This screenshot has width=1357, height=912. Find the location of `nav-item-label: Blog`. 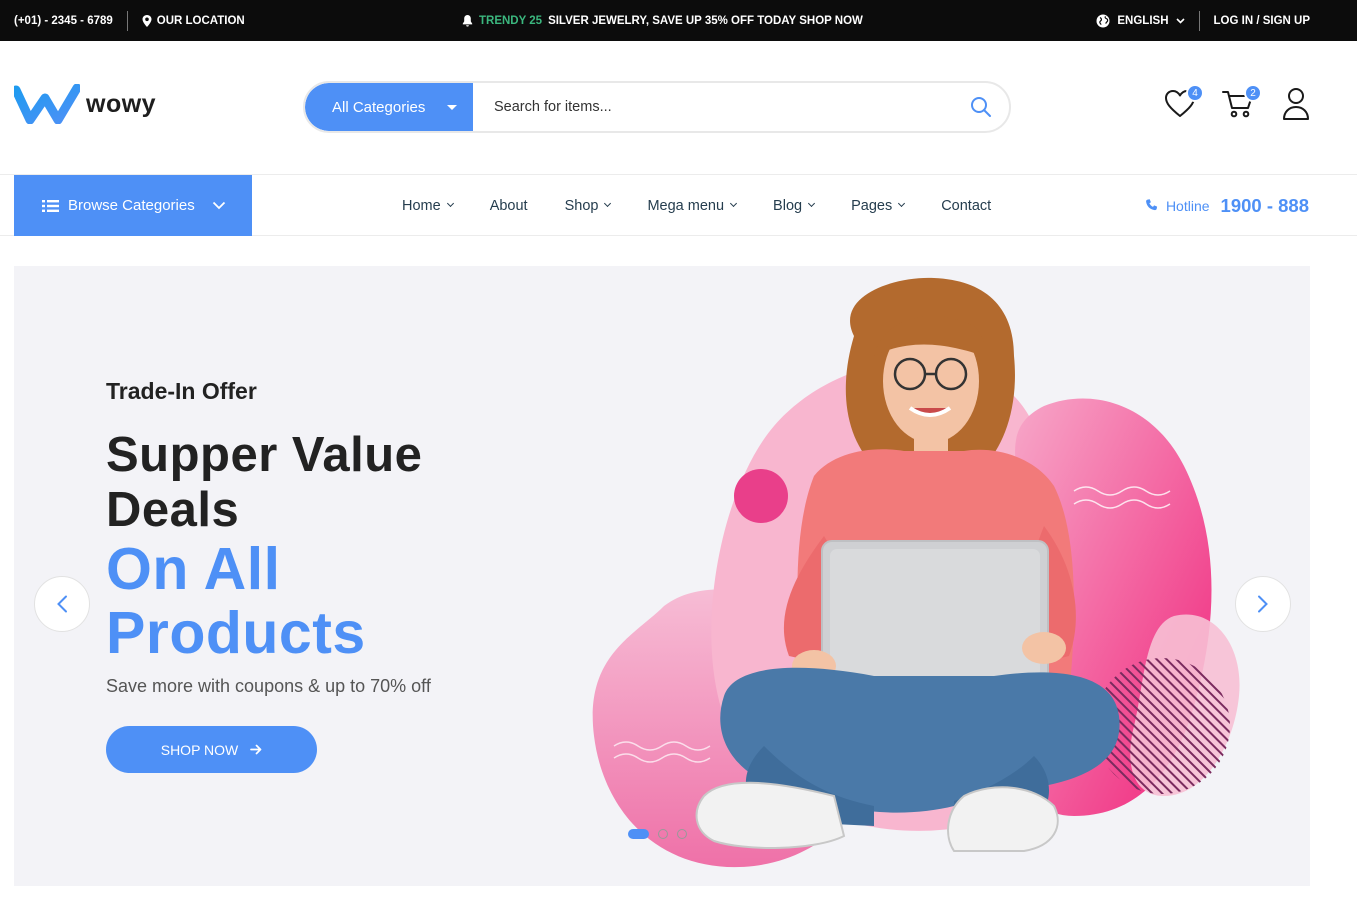

nav-item-label: Blog is located at coordinates (788, 205).